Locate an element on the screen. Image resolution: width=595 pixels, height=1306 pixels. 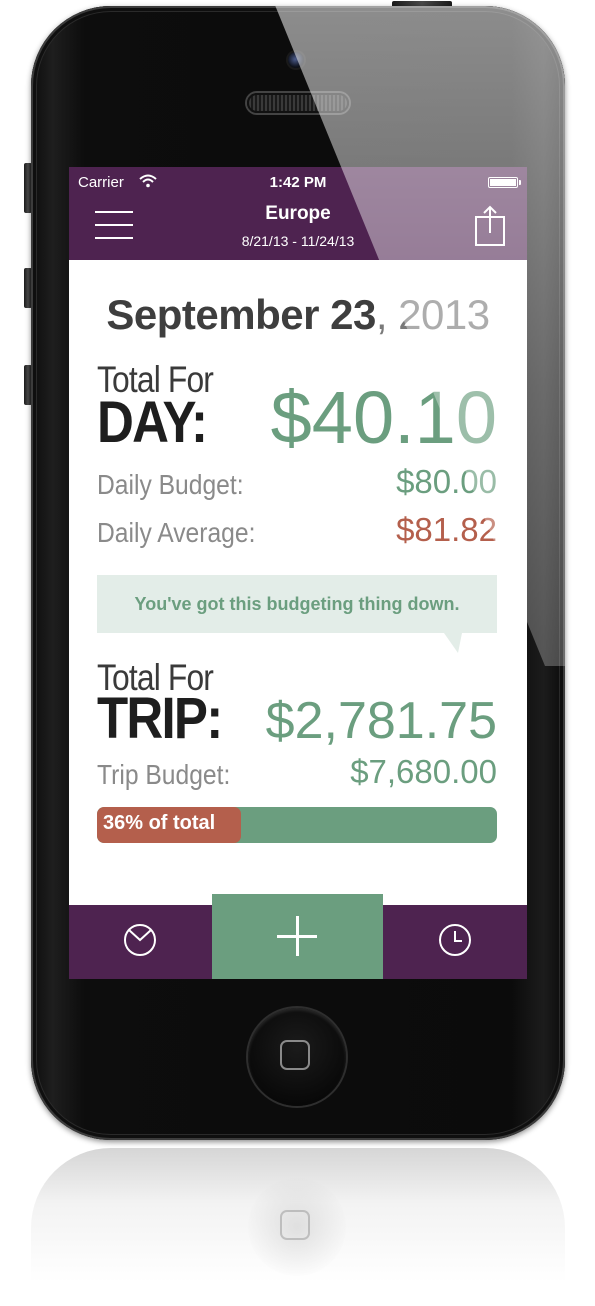
daily-average-value: $81.82 is located at coordinates (446, 529).